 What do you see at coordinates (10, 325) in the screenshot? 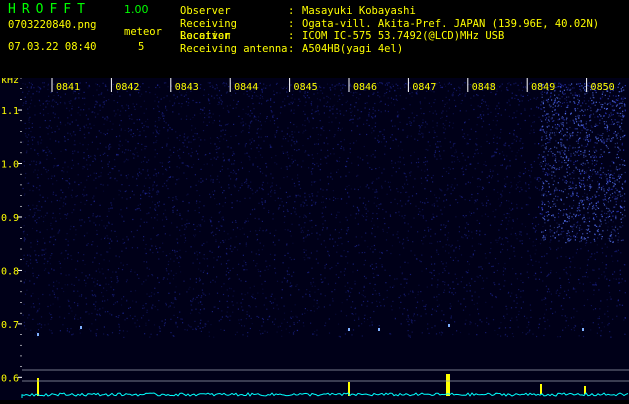
I see `freq-tick-label: 0.7` at bounding box center [10, 325].